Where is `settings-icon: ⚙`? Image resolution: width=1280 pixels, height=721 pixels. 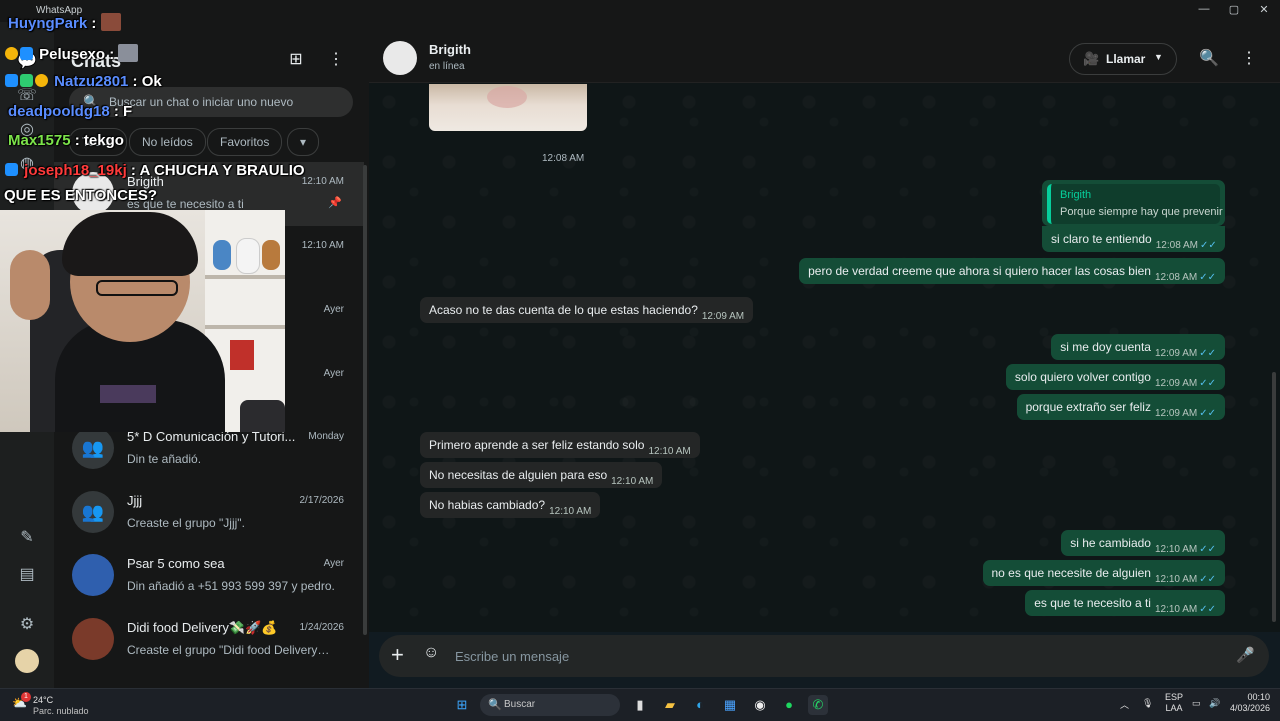 settings-icon: ⚙ is located at coordinates (27, 625).